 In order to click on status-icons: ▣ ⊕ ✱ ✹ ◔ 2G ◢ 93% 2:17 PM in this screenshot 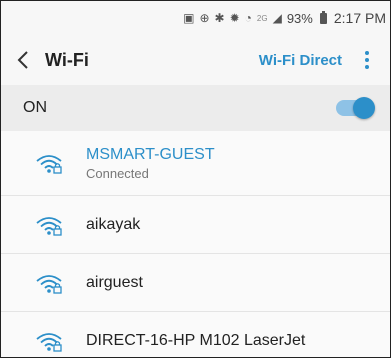, I will do `click(284, 18)`.